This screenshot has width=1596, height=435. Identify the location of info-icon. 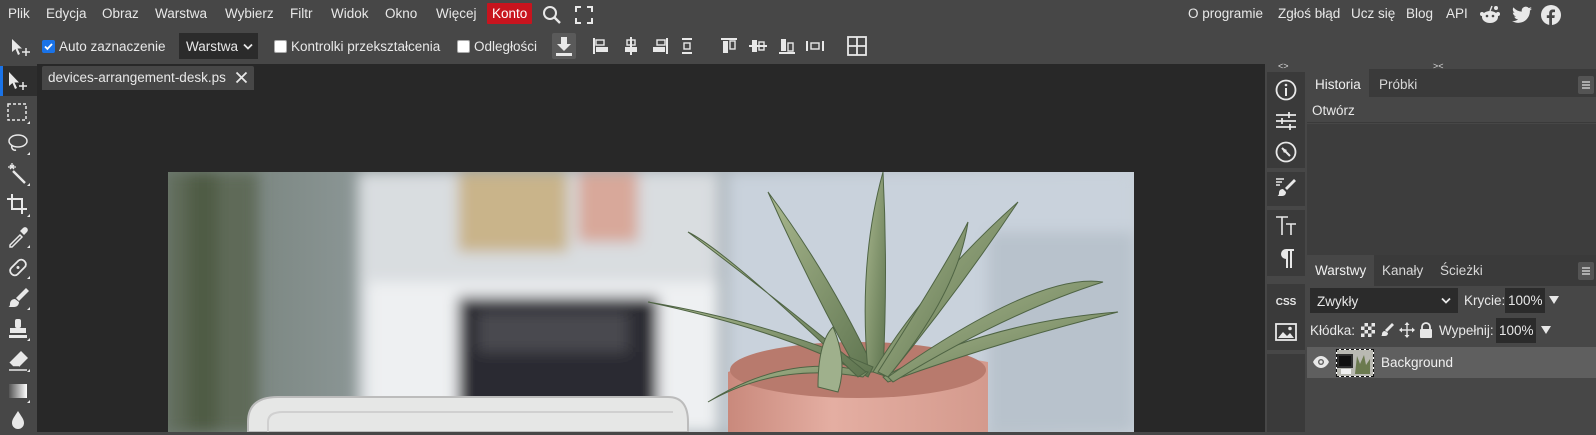
(1286, 90).